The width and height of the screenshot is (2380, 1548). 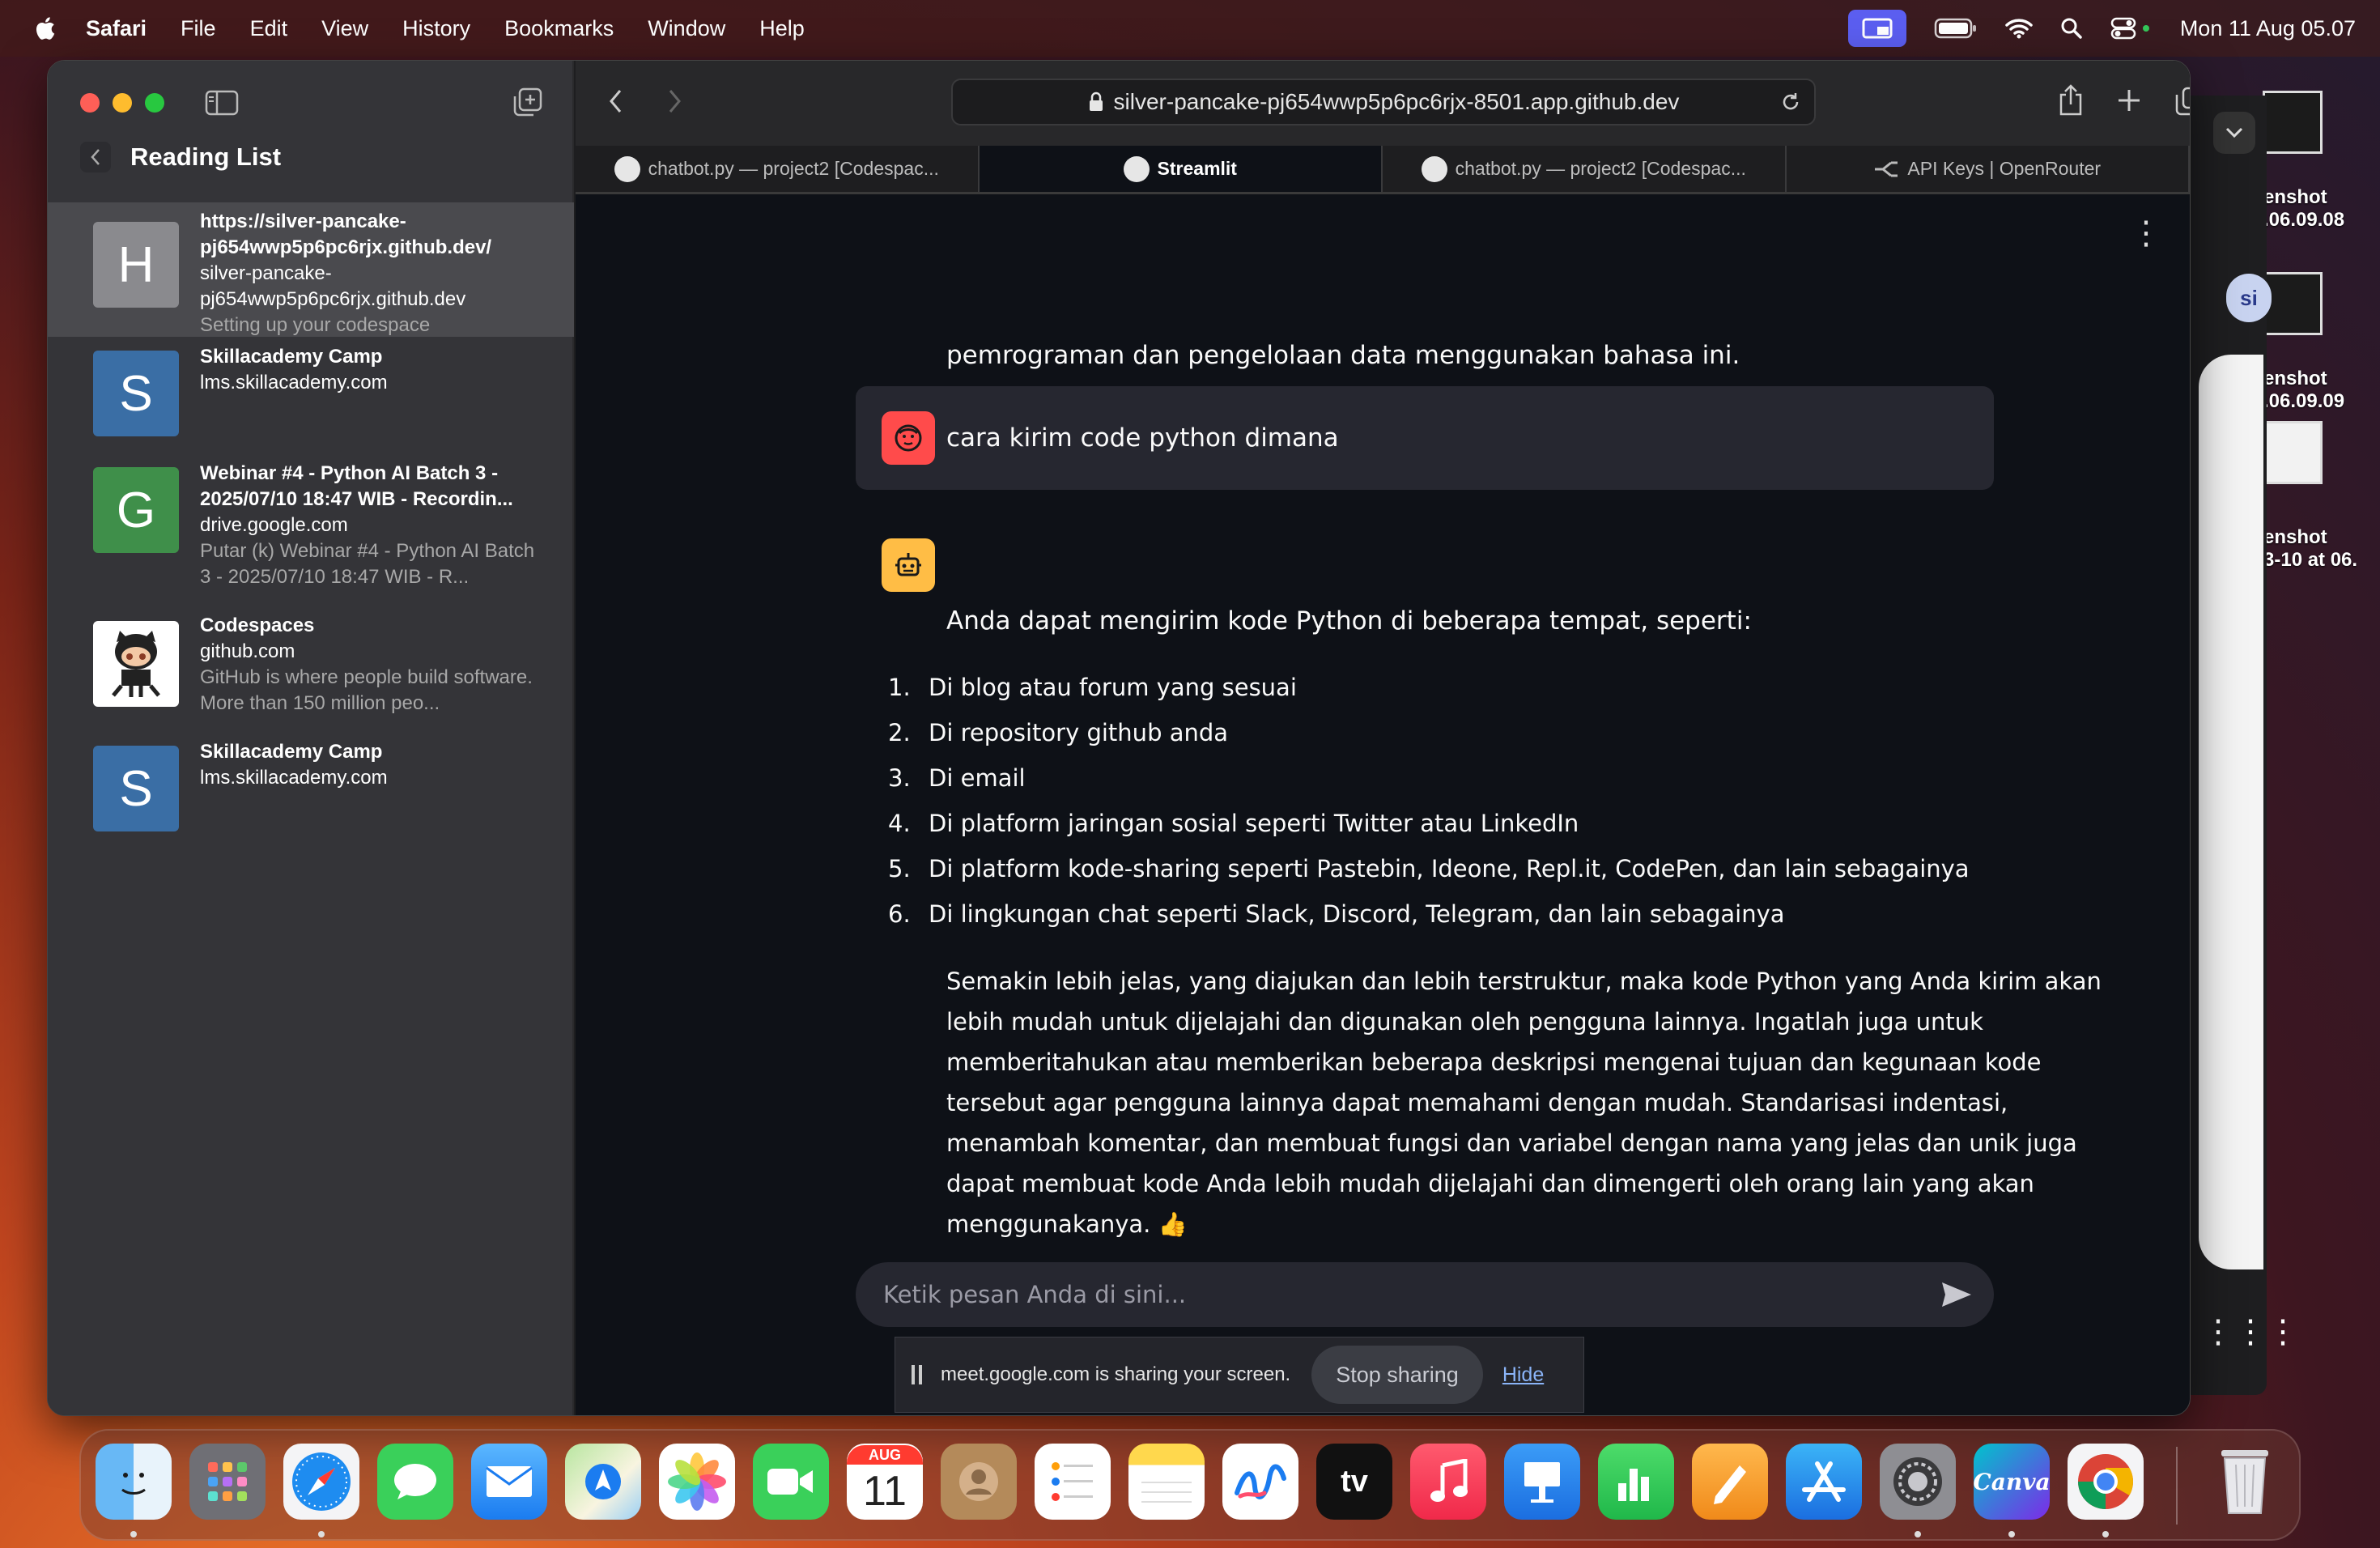 I want to click on spotlight-search-icon, so click(x=2071, y=29).